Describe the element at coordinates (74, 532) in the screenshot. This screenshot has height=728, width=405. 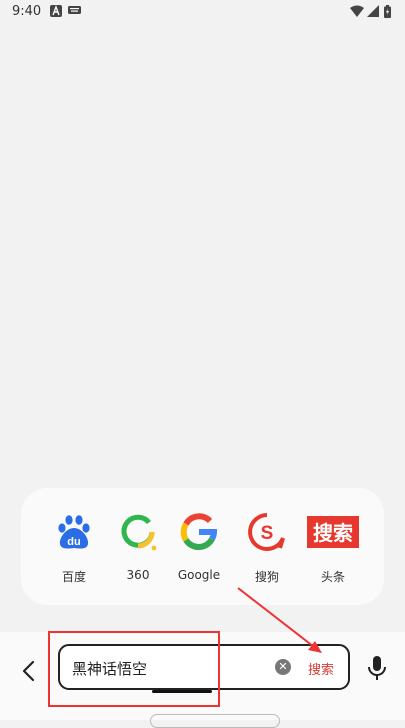
I see `baidu-icon: du` at that location.